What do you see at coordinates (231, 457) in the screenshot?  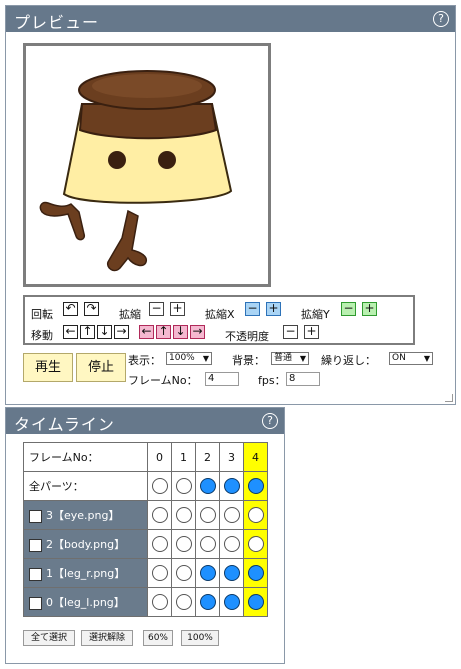 I see `frame-header-3: 3` at bounding box center [231, 457].